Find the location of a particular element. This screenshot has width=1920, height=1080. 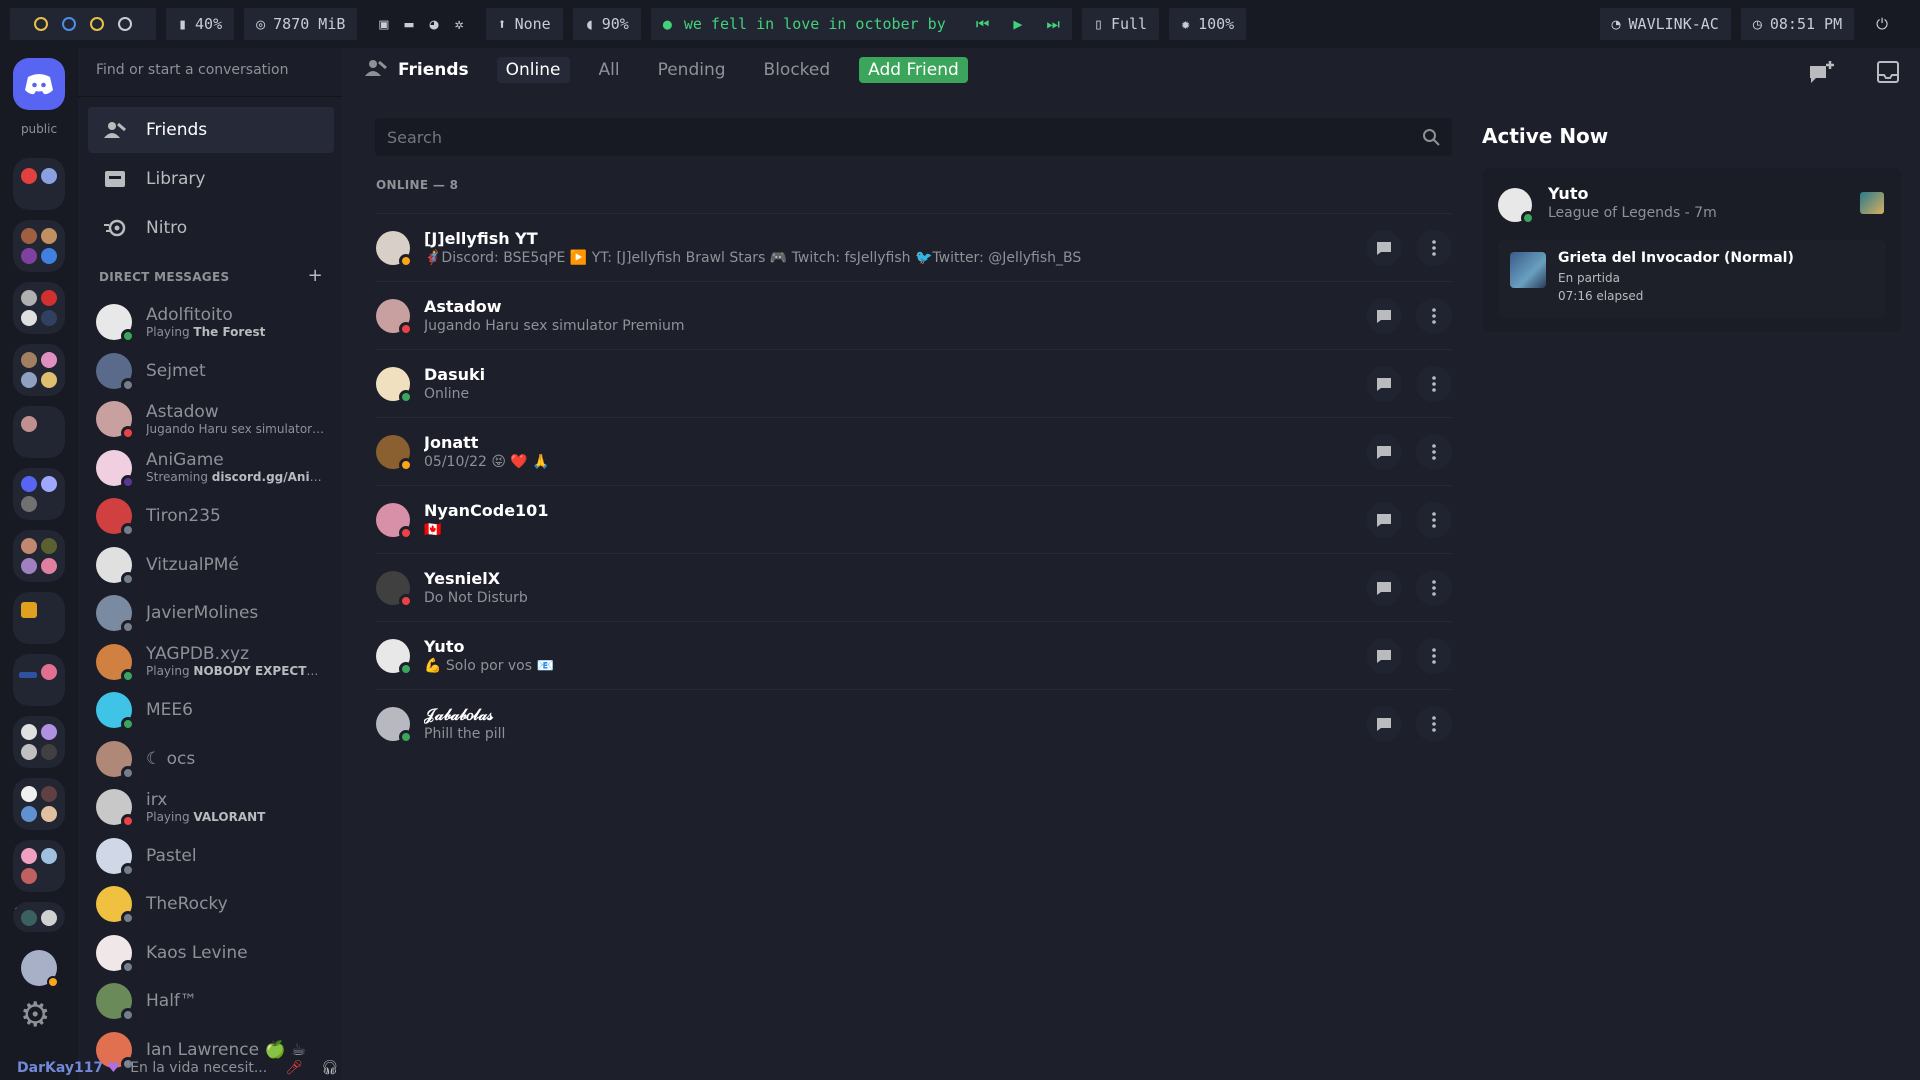

friend-row: [J]ellyfish YT 🦸Discord: BSE5qPE ▶️ YT is located at coordinates (914, 247).